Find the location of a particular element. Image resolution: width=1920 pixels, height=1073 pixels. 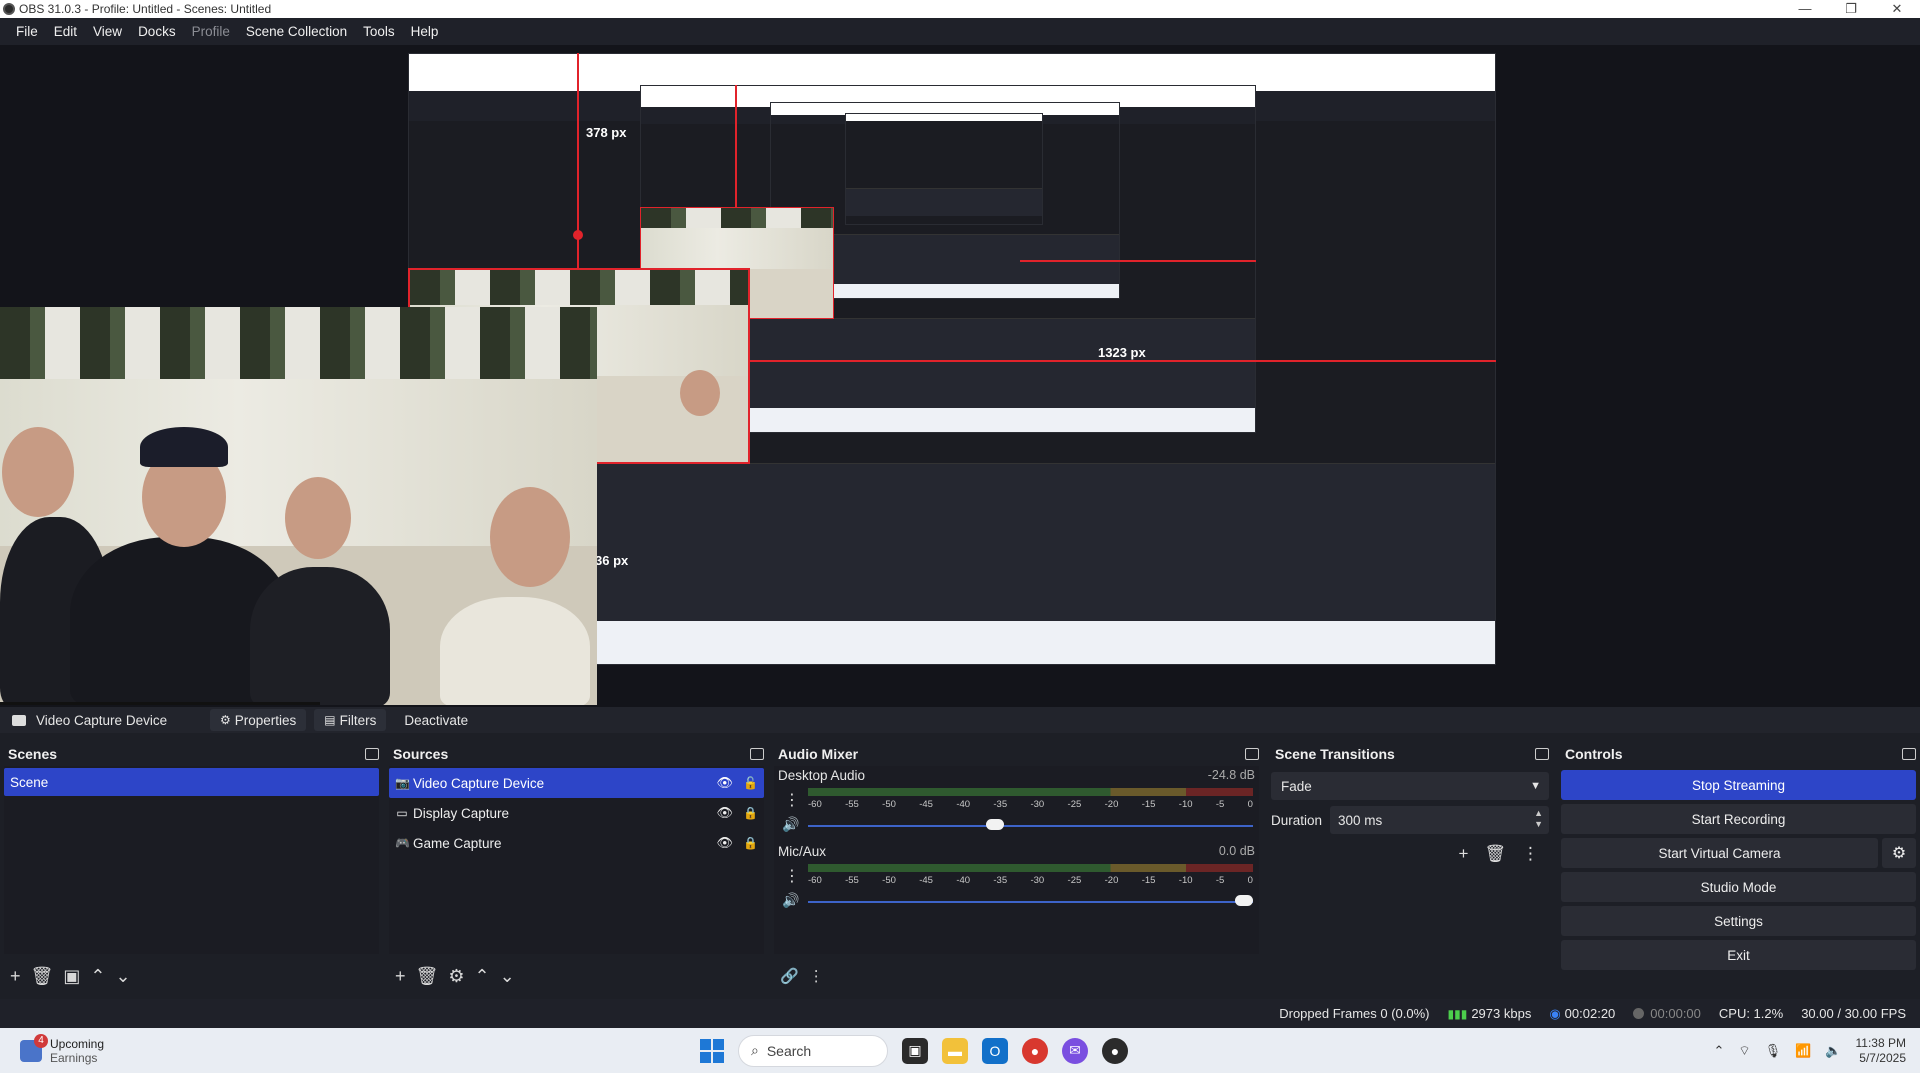

advanced-audio-icon: 🔗 is located at coordinates (789, 976).